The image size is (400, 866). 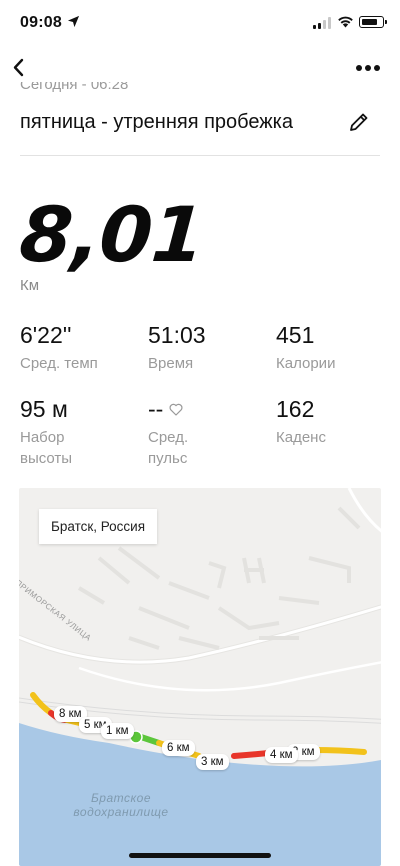 I want to click on km-marker: 6 км, so click(x=178, y=748).